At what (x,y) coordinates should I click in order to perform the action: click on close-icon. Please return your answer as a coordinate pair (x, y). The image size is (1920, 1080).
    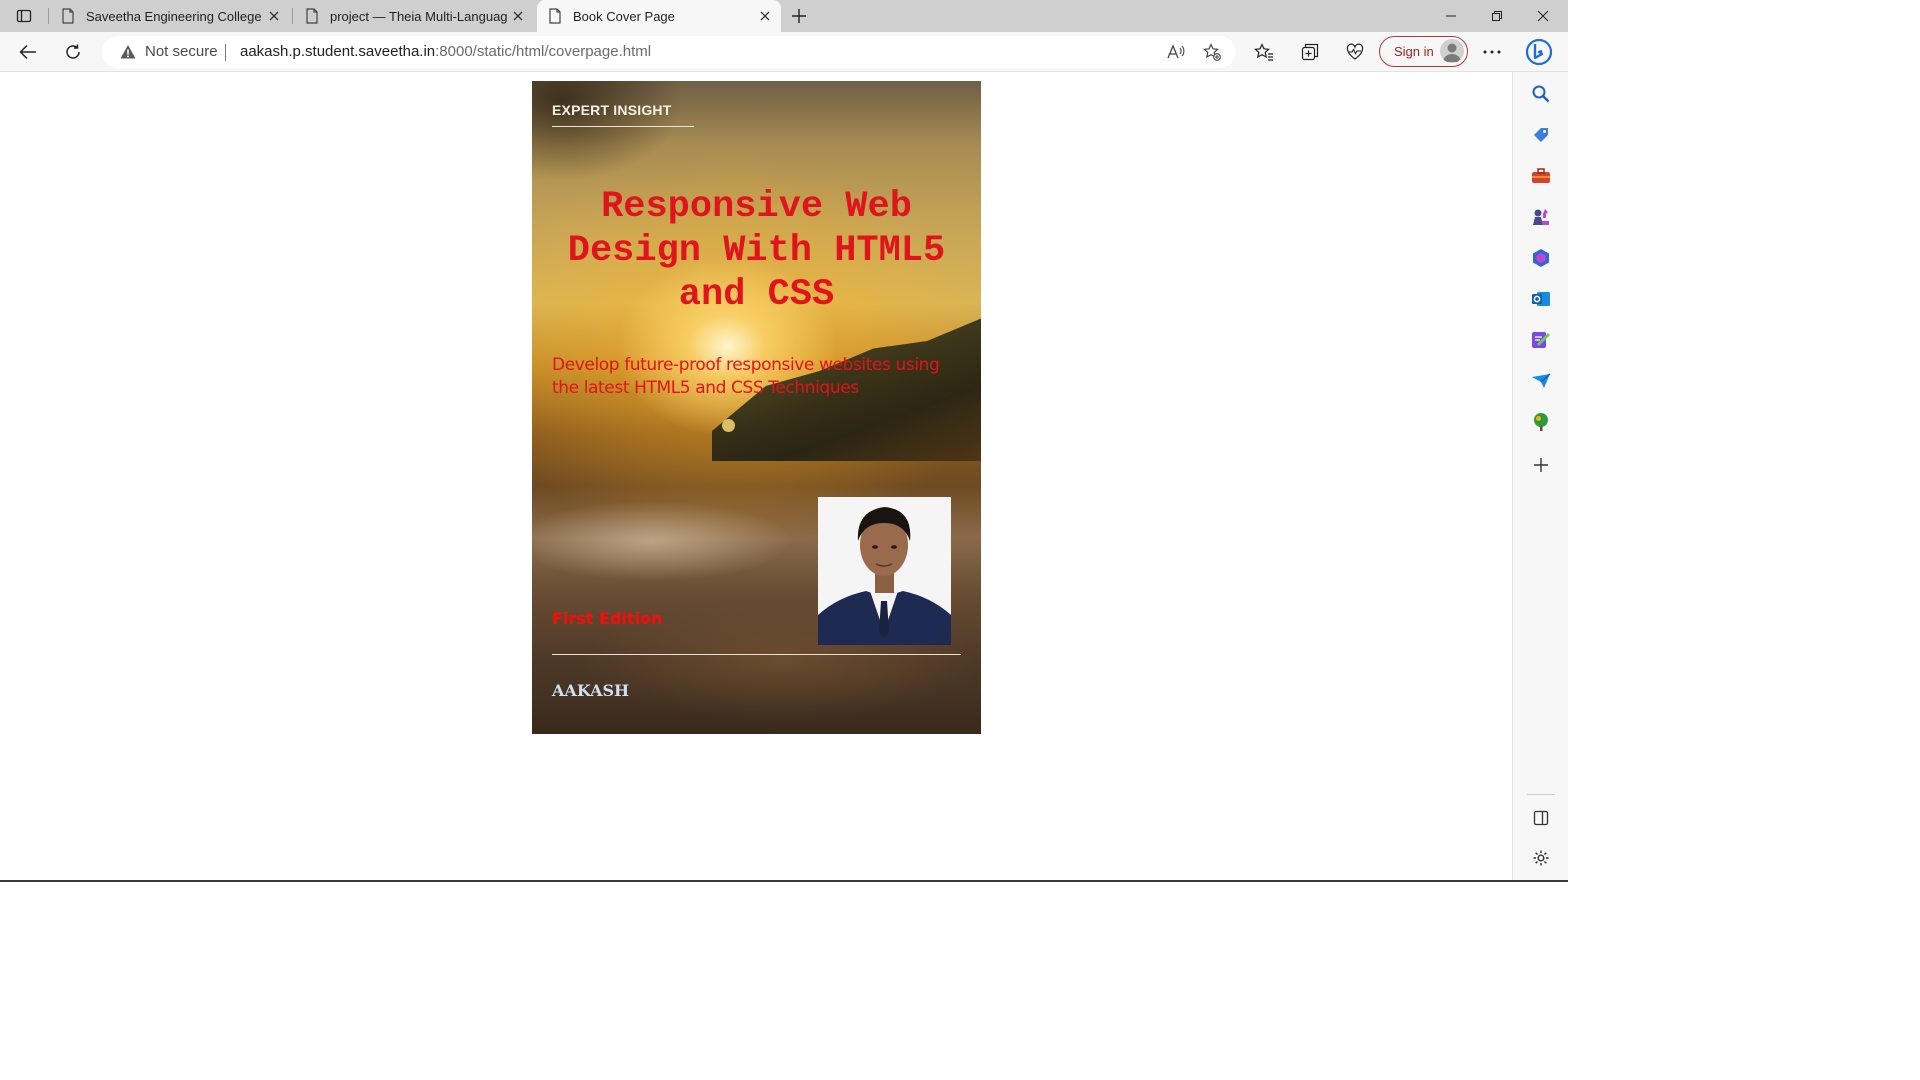
    Looking at the image, I should click on (1543, 16).